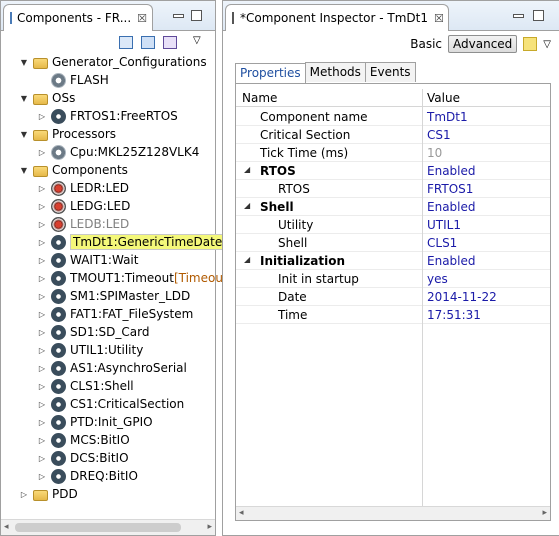  Describe the element at coordinates (108, 134) in the screenshot. I see `tree-item: ▼ Processors` at that location.